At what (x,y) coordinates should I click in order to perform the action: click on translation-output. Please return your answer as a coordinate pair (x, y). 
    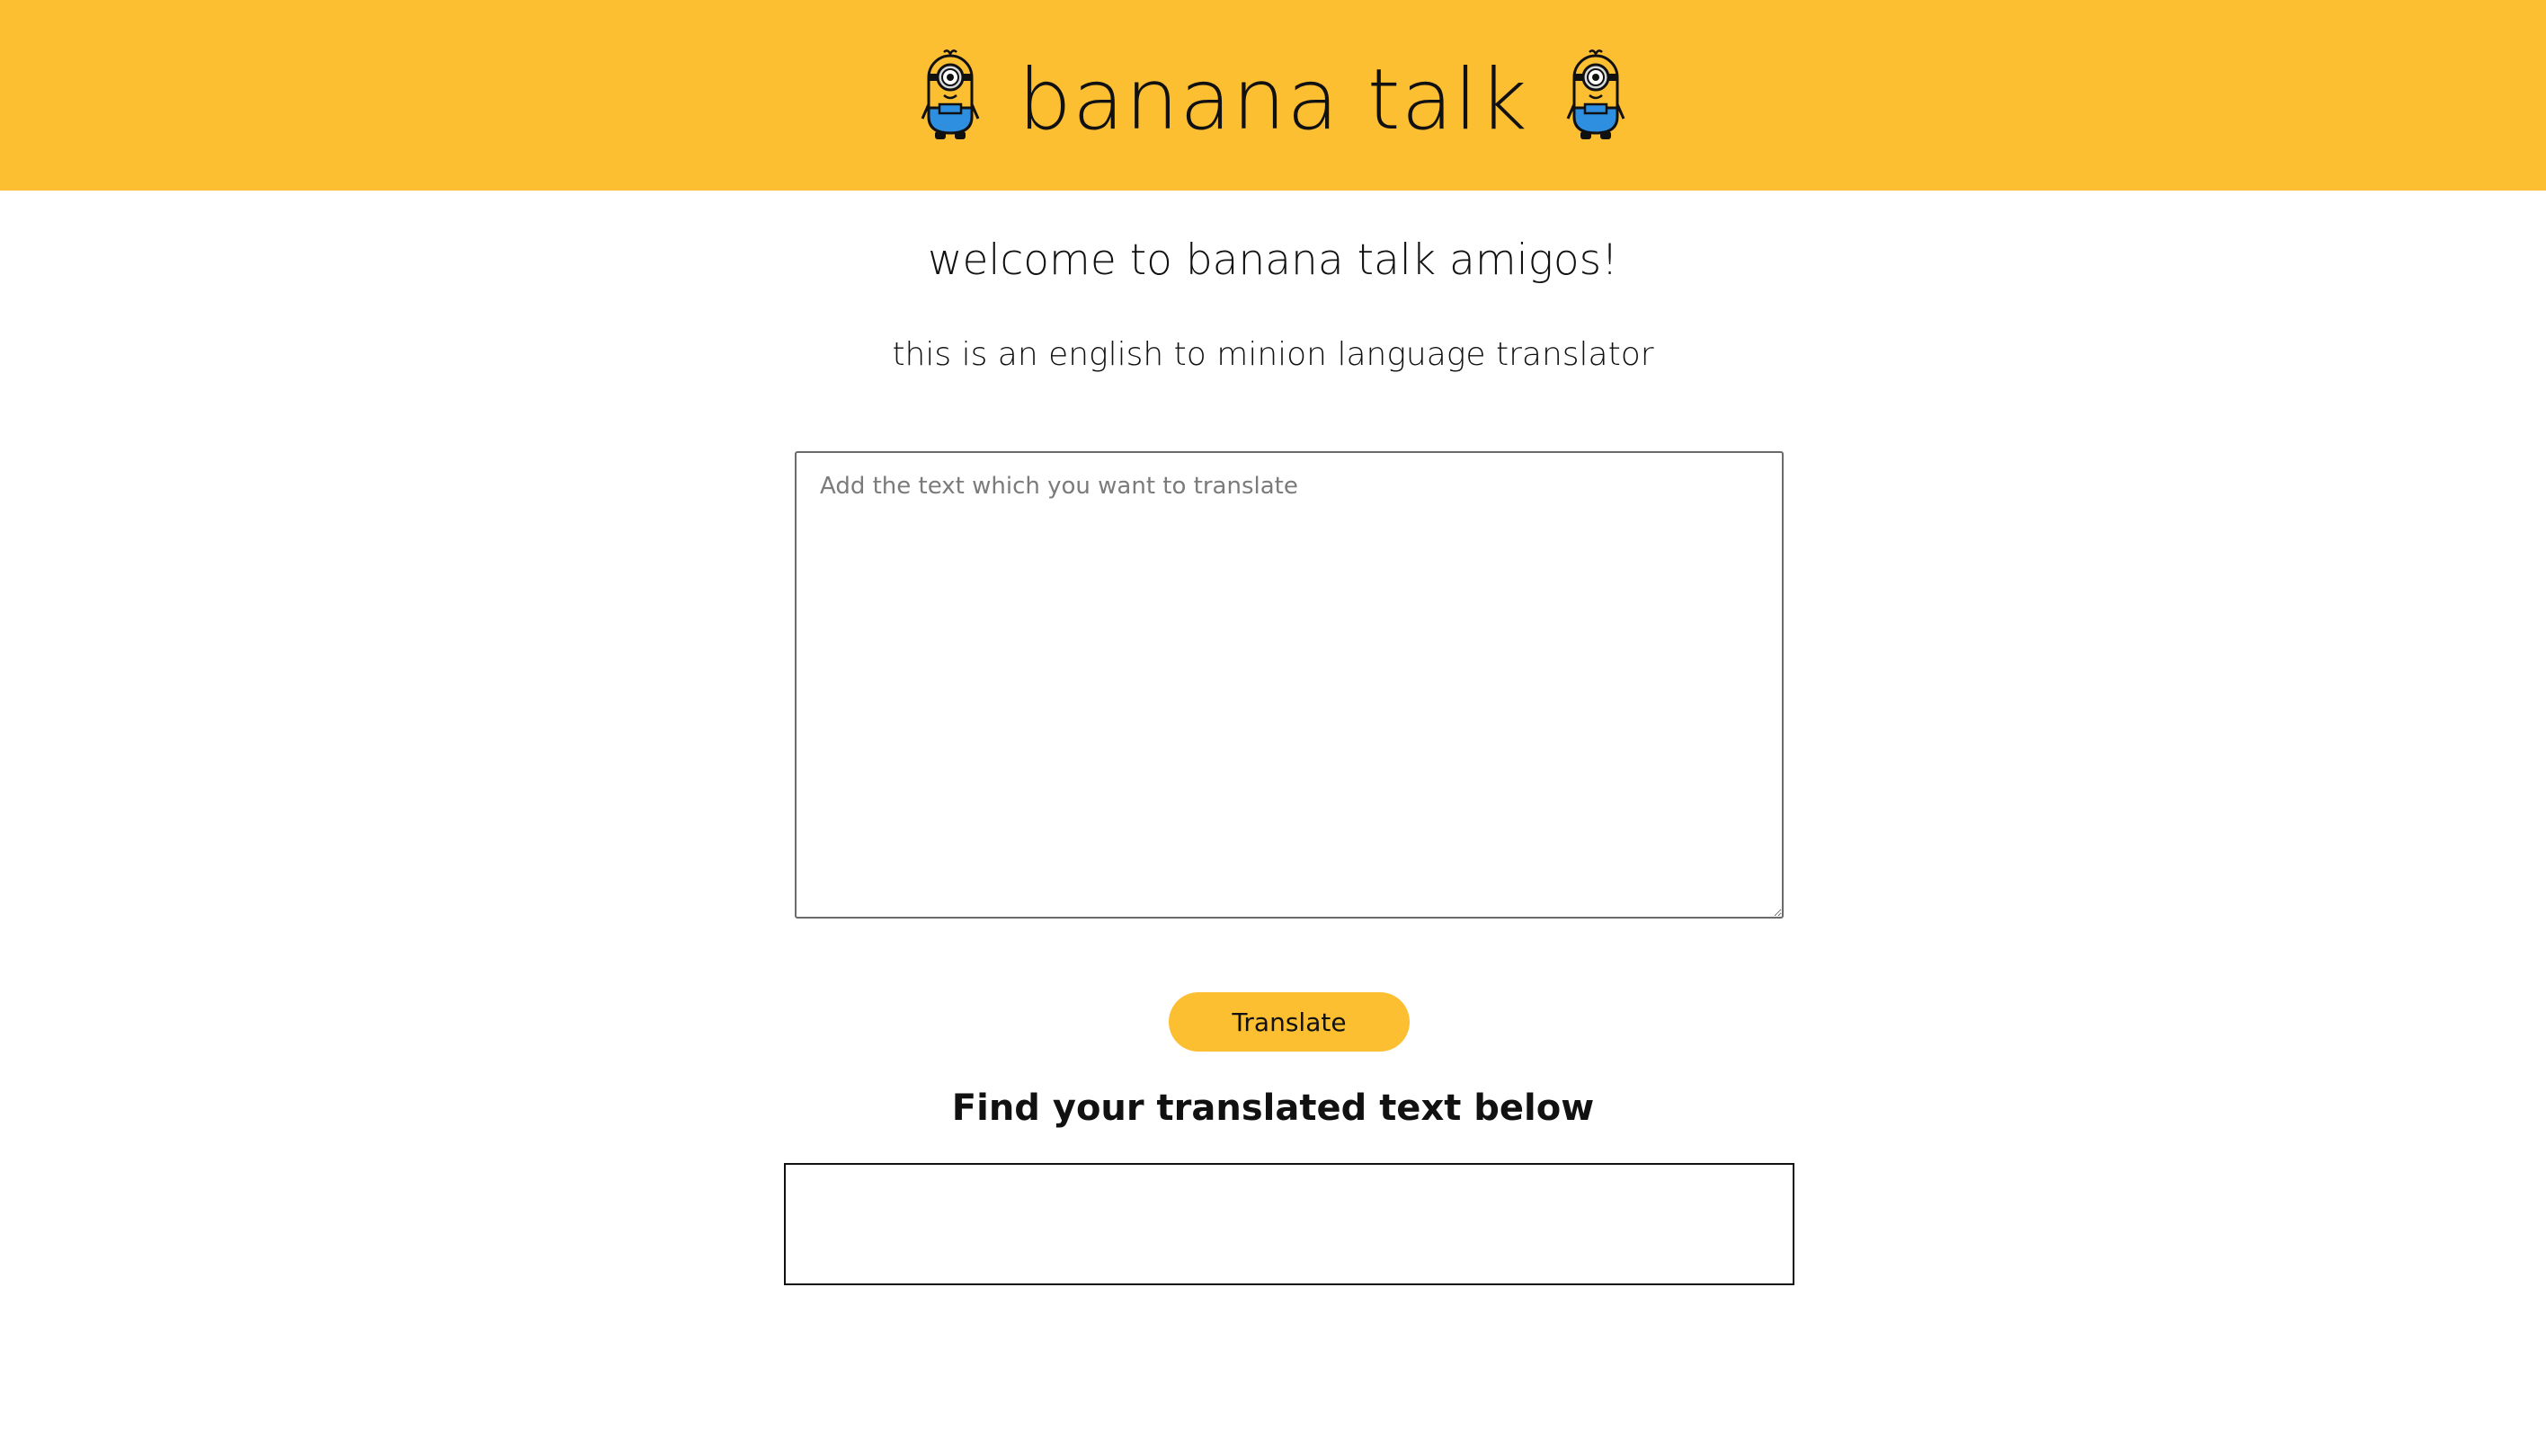
    Looking at the image, I should click on (1289, 1224).